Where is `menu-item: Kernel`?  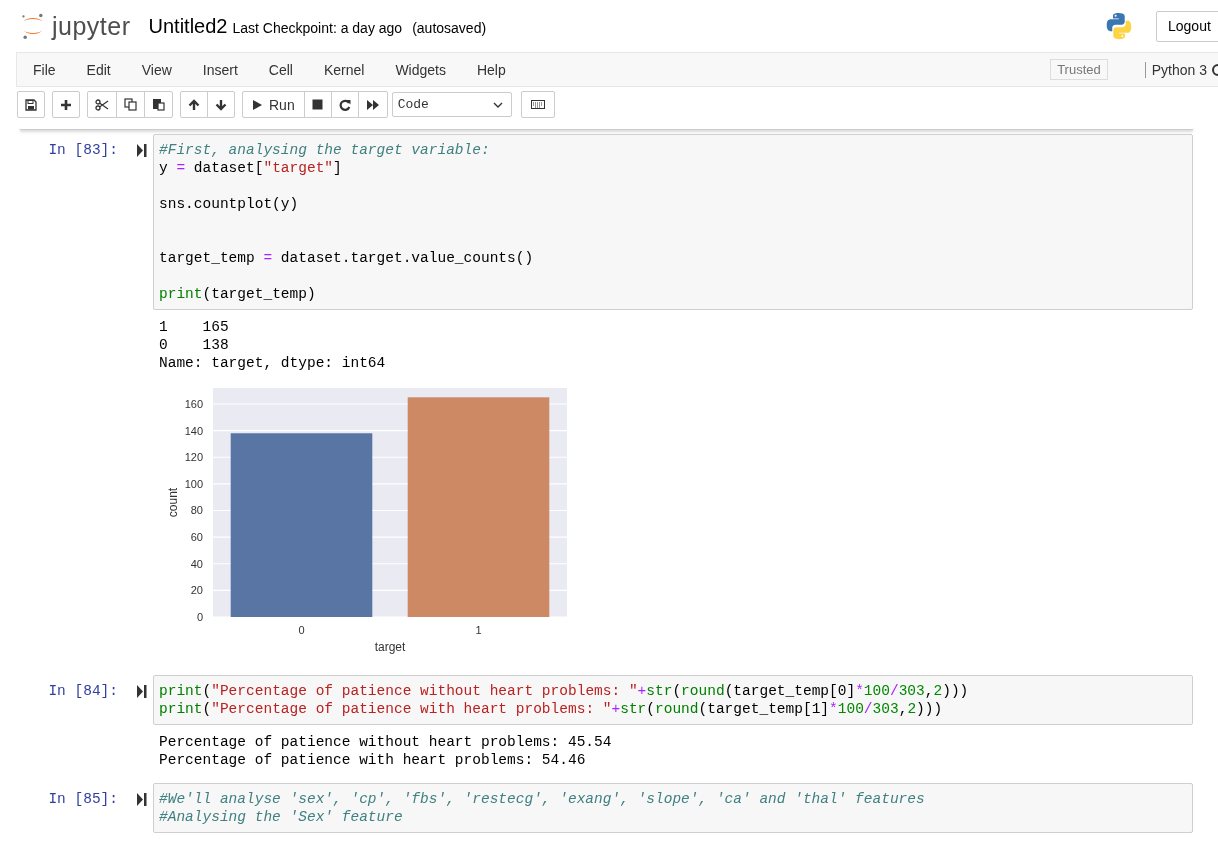
menu-item: Kernel is located at coordinates (345, 69).